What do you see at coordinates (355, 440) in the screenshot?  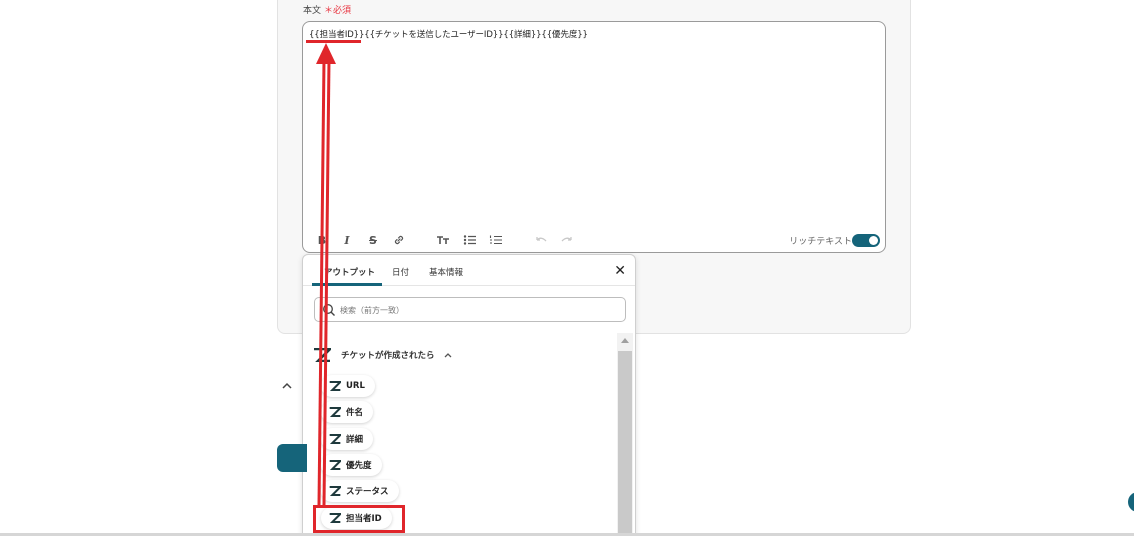 I see `chip-label: 詳細` at bounding box center [355, 440].